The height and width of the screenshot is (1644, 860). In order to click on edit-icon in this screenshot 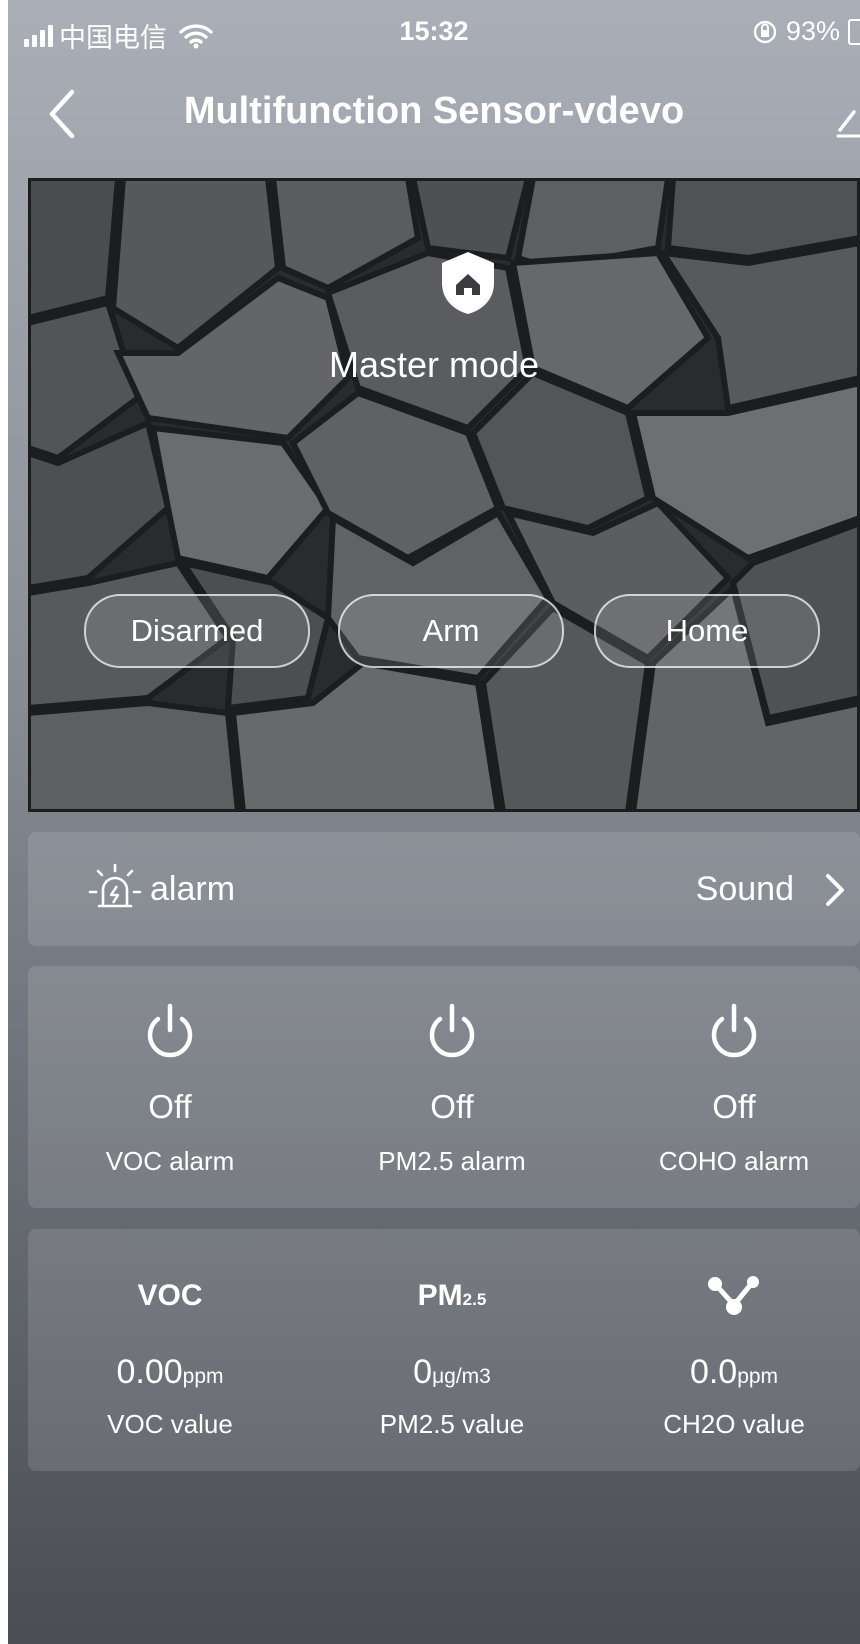, I will do `click(847, 120)`.